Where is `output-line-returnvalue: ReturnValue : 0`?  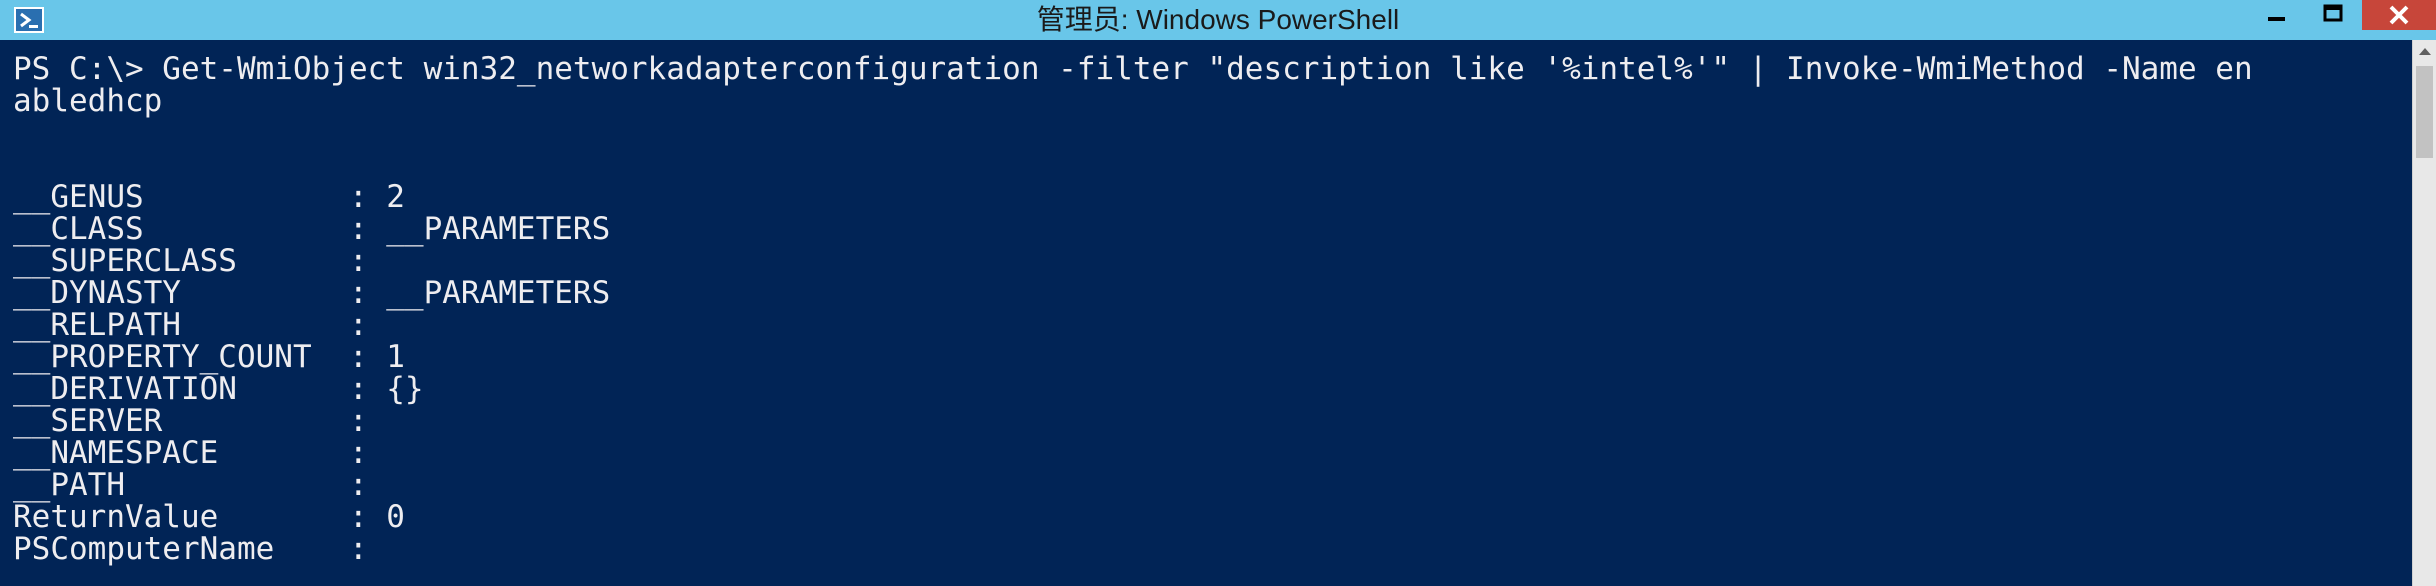
output-line-returnvalue: ReturnValue : 0 is located at coordinates (209, 517).